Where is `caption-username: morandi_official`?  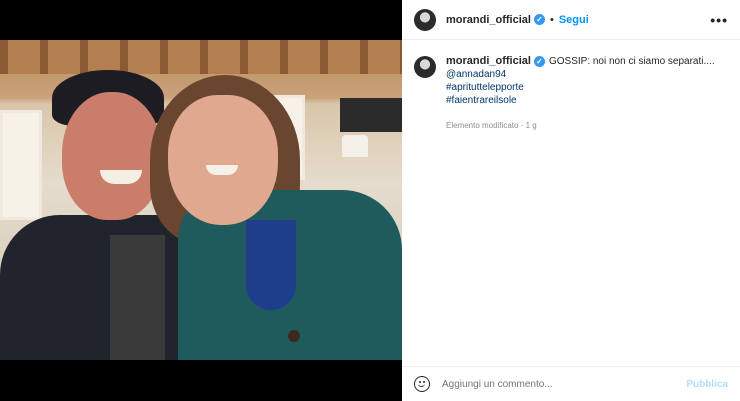 caption-username: morandi_official is located at coordinates (488, 61).